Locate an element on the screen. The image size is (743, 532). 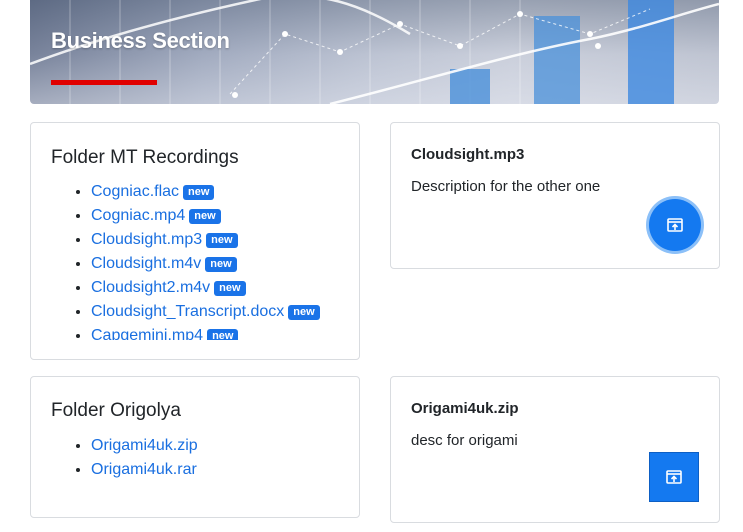
list-item: Cloudsight.m4v new is located at coordinates (220, 264).